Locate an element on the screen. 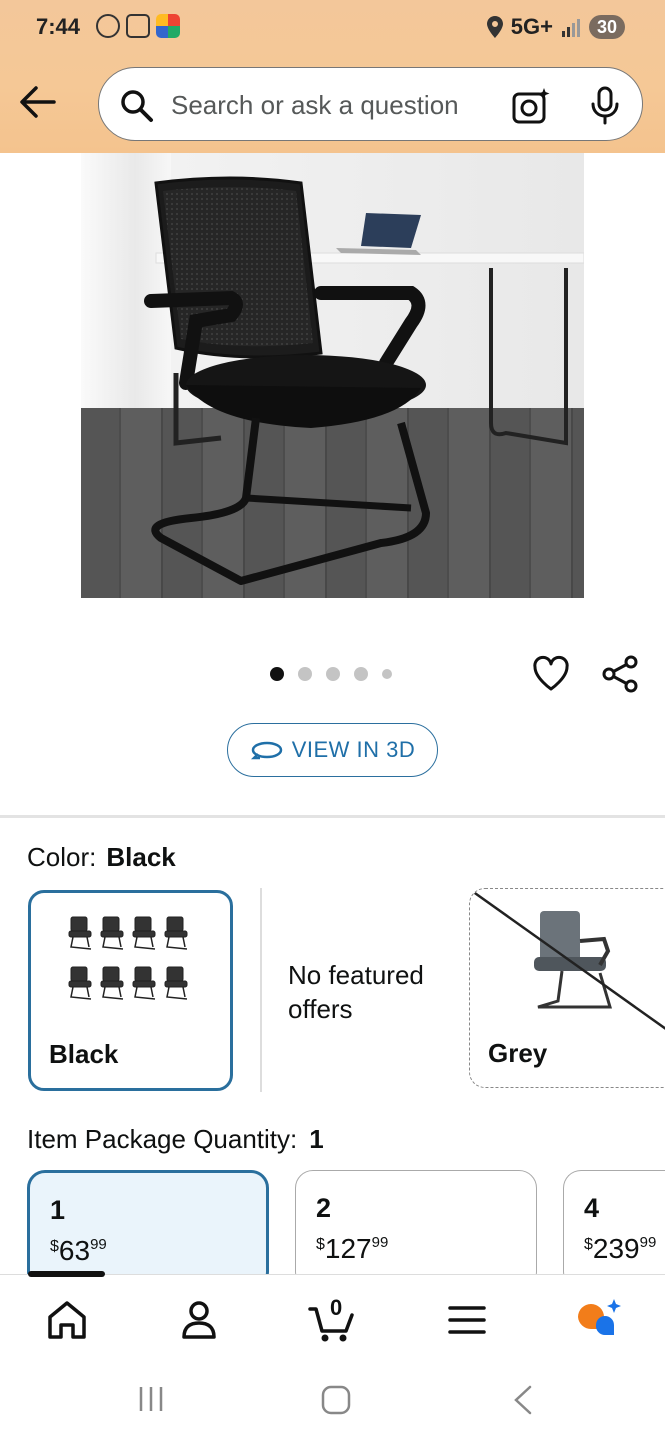 This screenshot has height=1440, width=665. screenshot-icon is located at coordinates (138, 26).